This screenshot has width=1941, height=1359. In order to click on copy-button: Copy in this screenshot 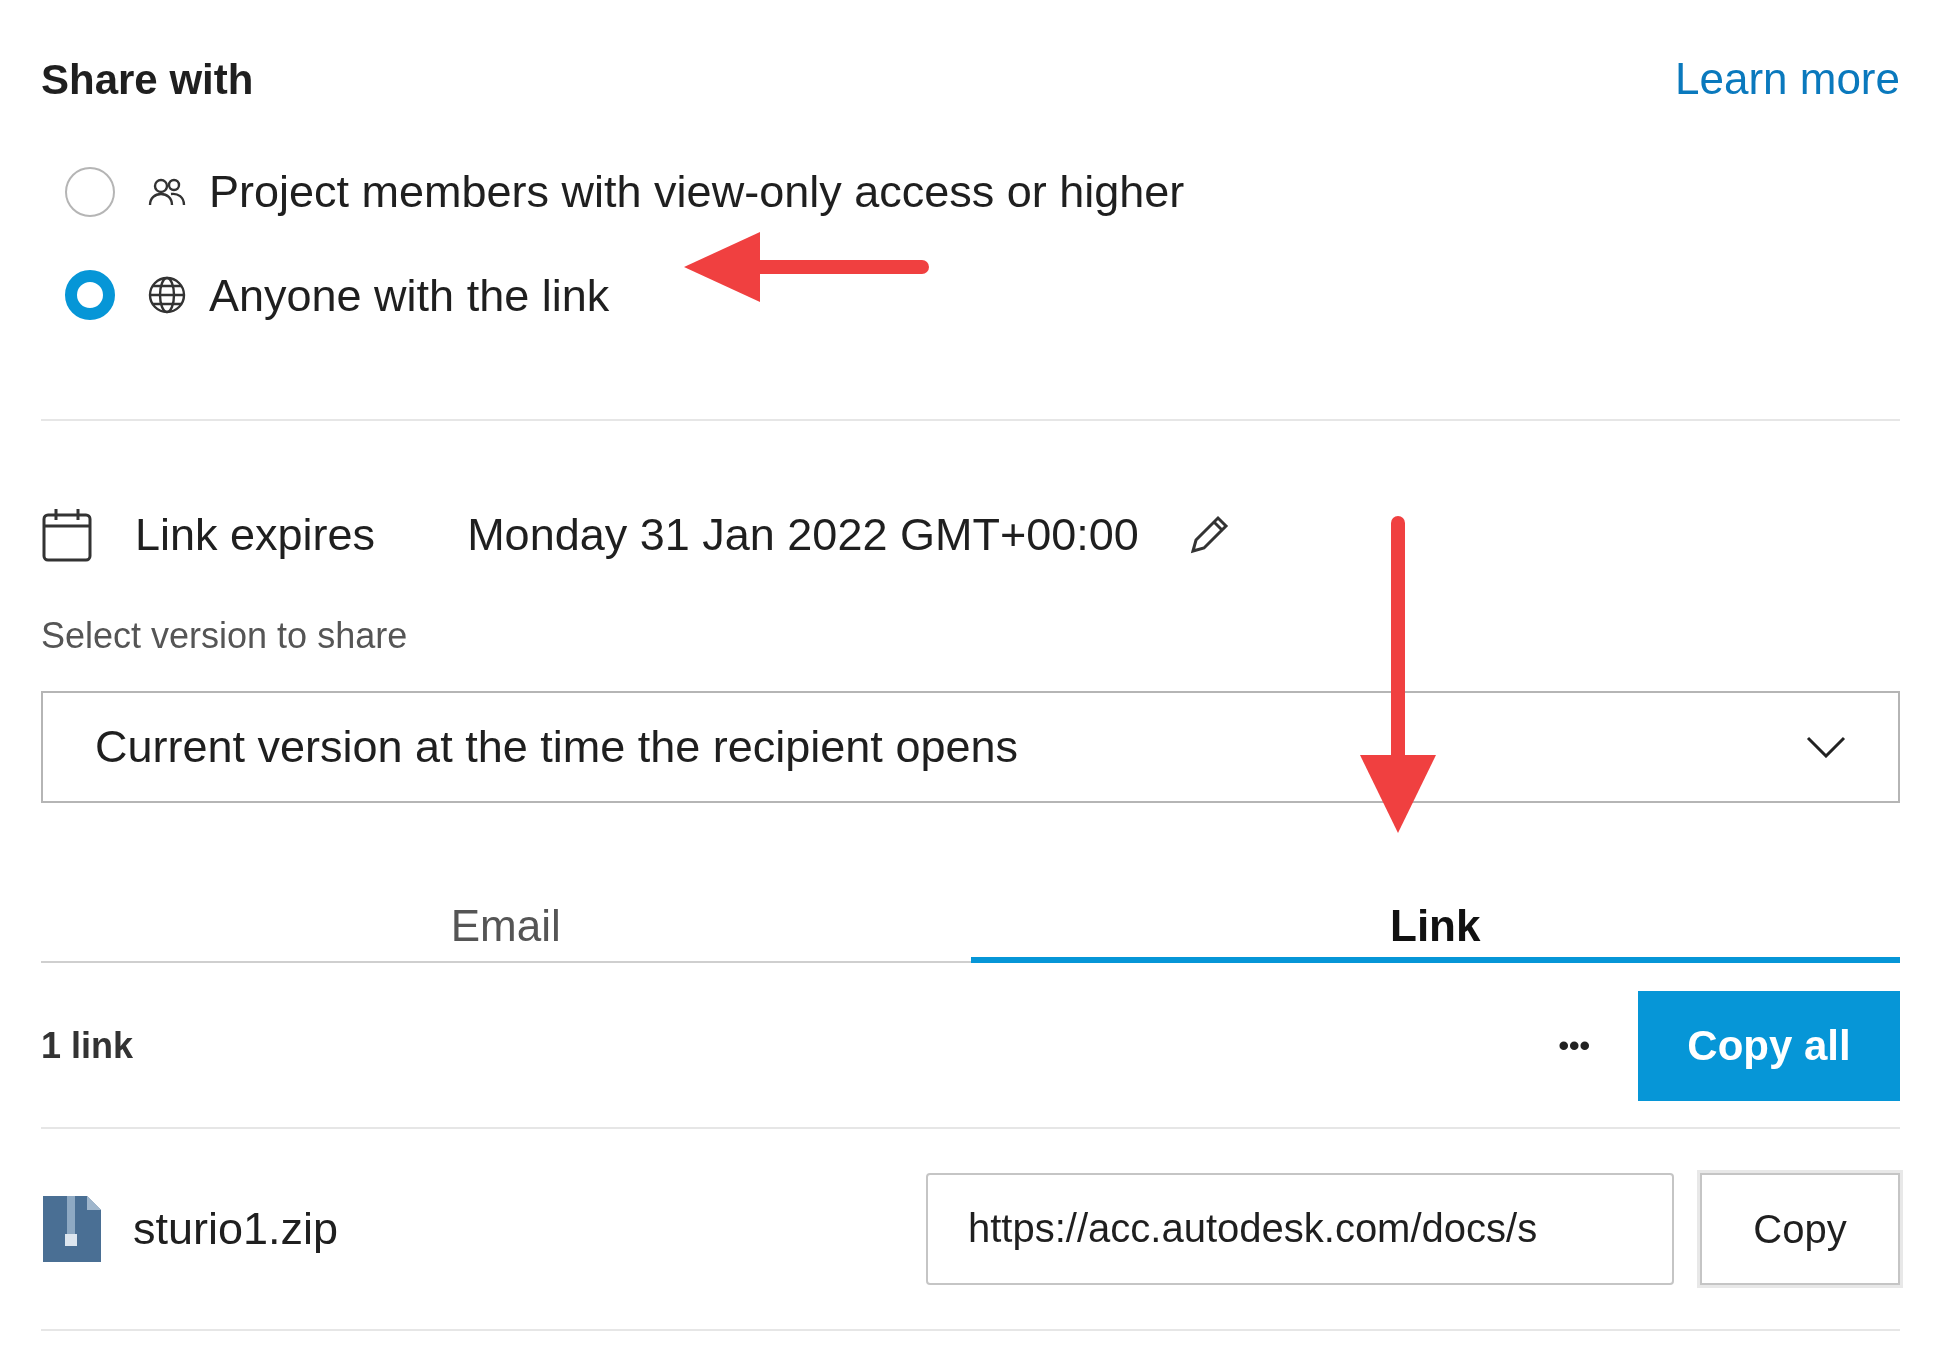, I will do `click(1800, 1228)`.